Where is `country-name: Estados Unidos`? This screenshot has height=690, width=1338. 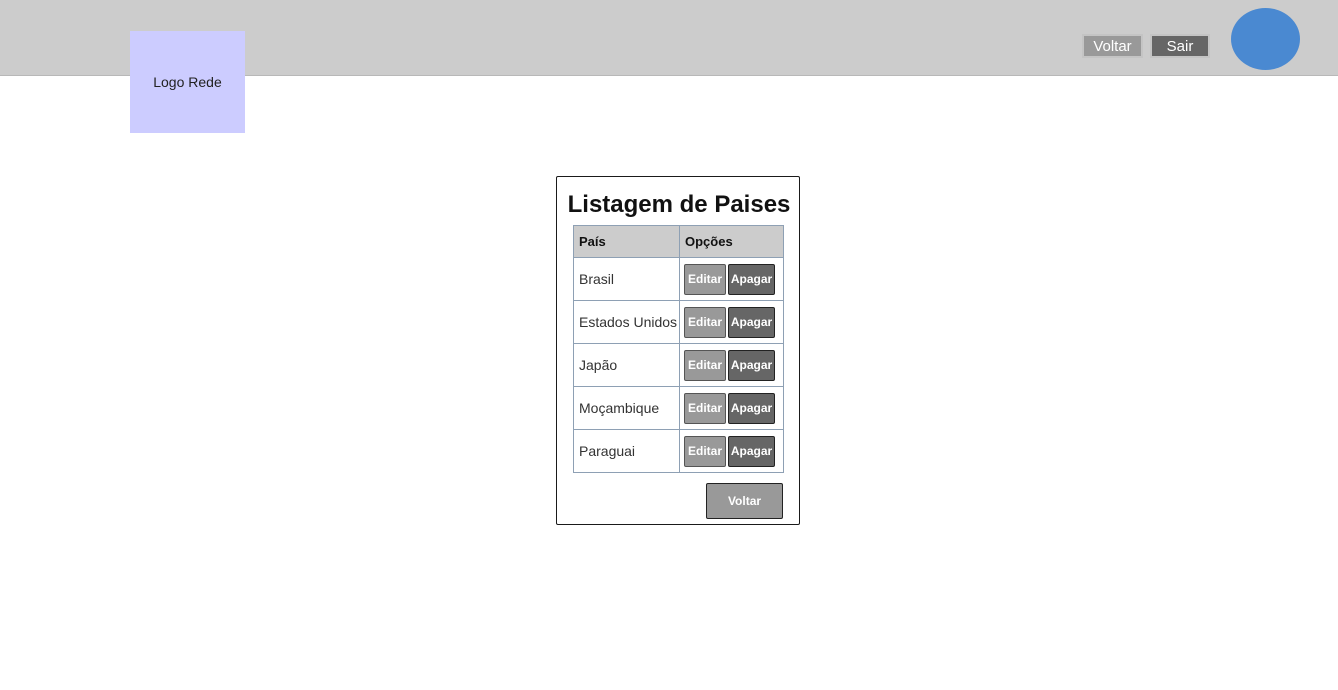 country-name: Estados Unidos is located at coordinates (626, 322).